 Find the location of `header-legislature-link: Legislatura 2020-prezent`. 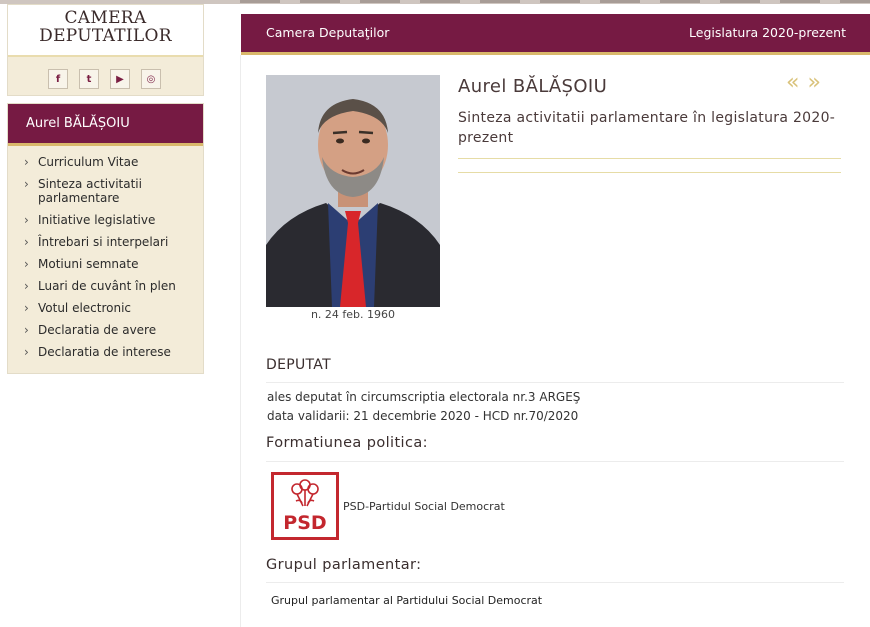

header-legislature-link: Legislatura 2020-prezent is located at coordinates (767, 32).